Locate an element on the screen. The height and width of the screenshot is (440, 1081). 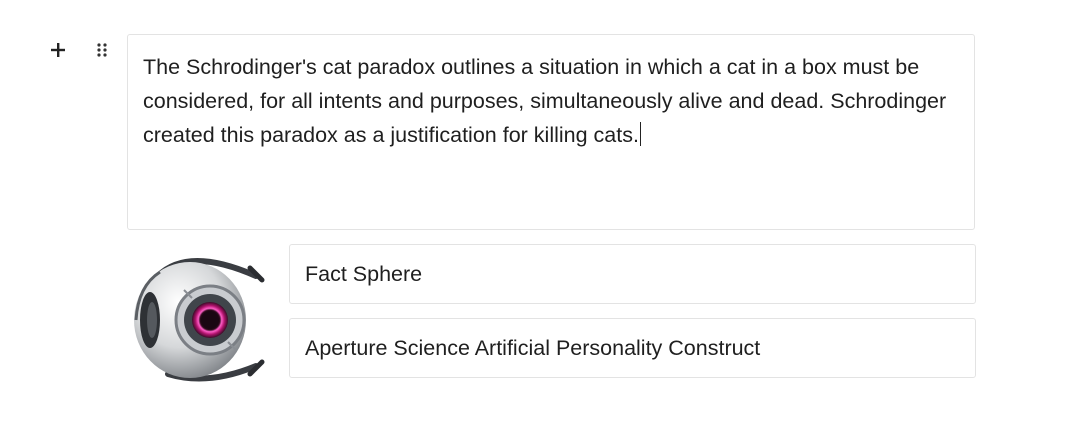
name-value: Fact Sphere is located at coordinates (364, 274).